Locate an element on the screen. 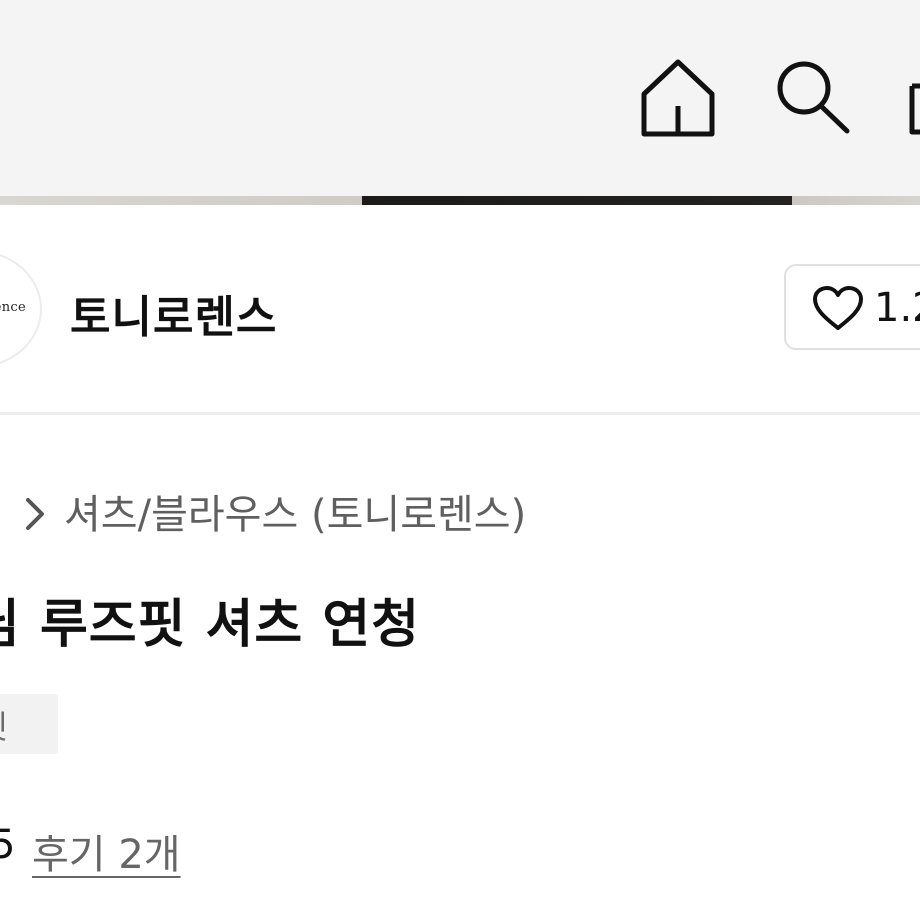 The image size is (920, 920). like-button: 1.2 is located at coordinates (852, 307).